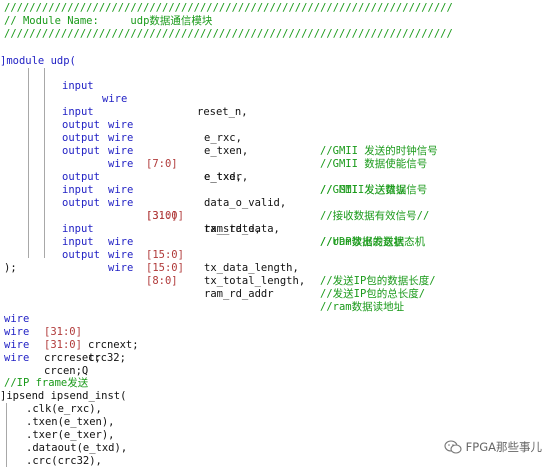 The height and width of the screenshot is (468, 554). What do you see at coordinates (70, 422) in the screenshot?
I see `instance-port: .txen(e_txen),` at bounding box center [70, 422].